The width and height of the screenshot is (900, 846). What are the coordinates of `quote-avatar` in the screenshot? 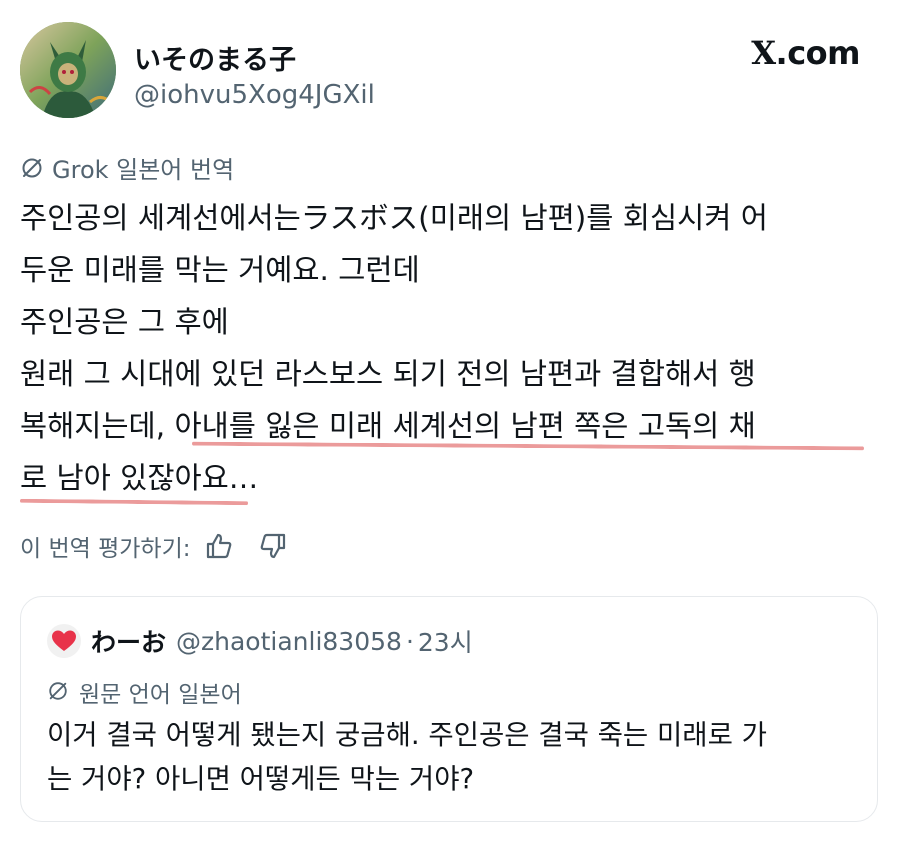 It's located at (64, 641).